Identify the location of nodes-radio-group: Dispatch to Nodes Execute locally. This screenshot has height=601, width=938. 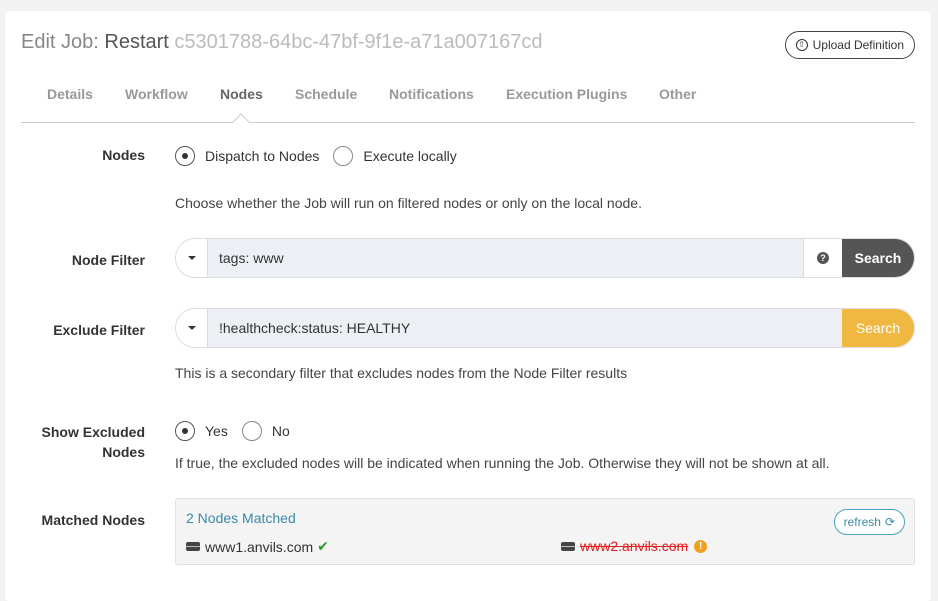
(323, 156).